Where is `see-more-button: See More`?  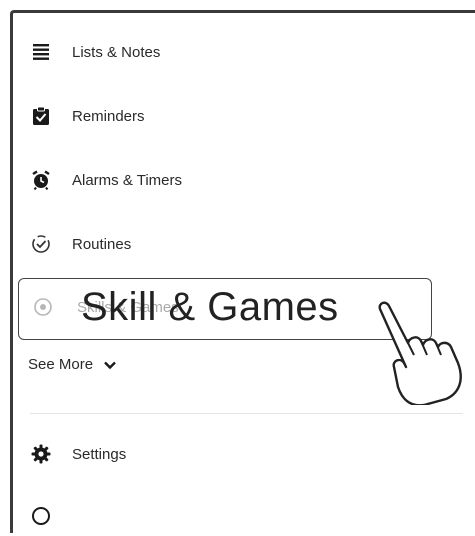 see-more-button: See More is located at coordinates (72, 364).